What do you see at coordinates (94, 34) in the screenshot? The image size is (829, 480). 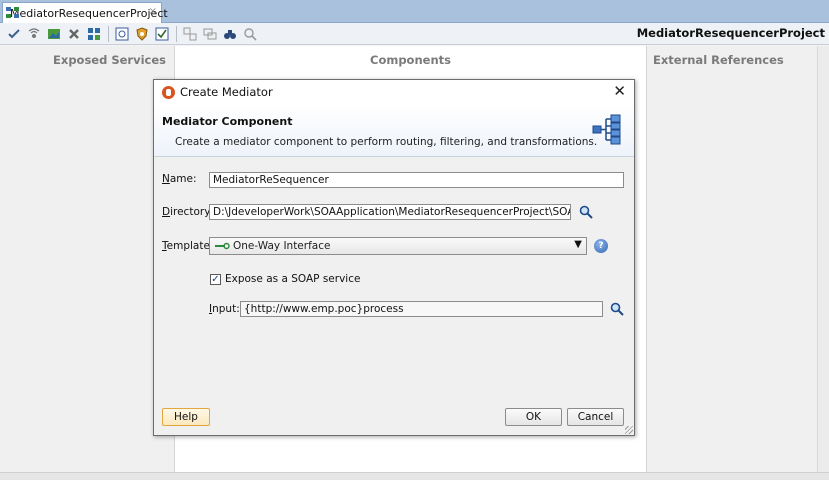 I see `deploy-icon` at bounding box center [94, 34].